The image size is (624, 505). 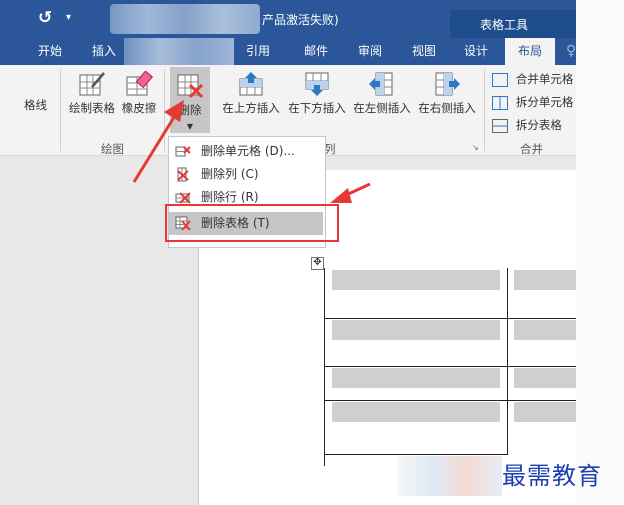 I want to click on arrow-to-delete-button, so click(x=158, y=141).